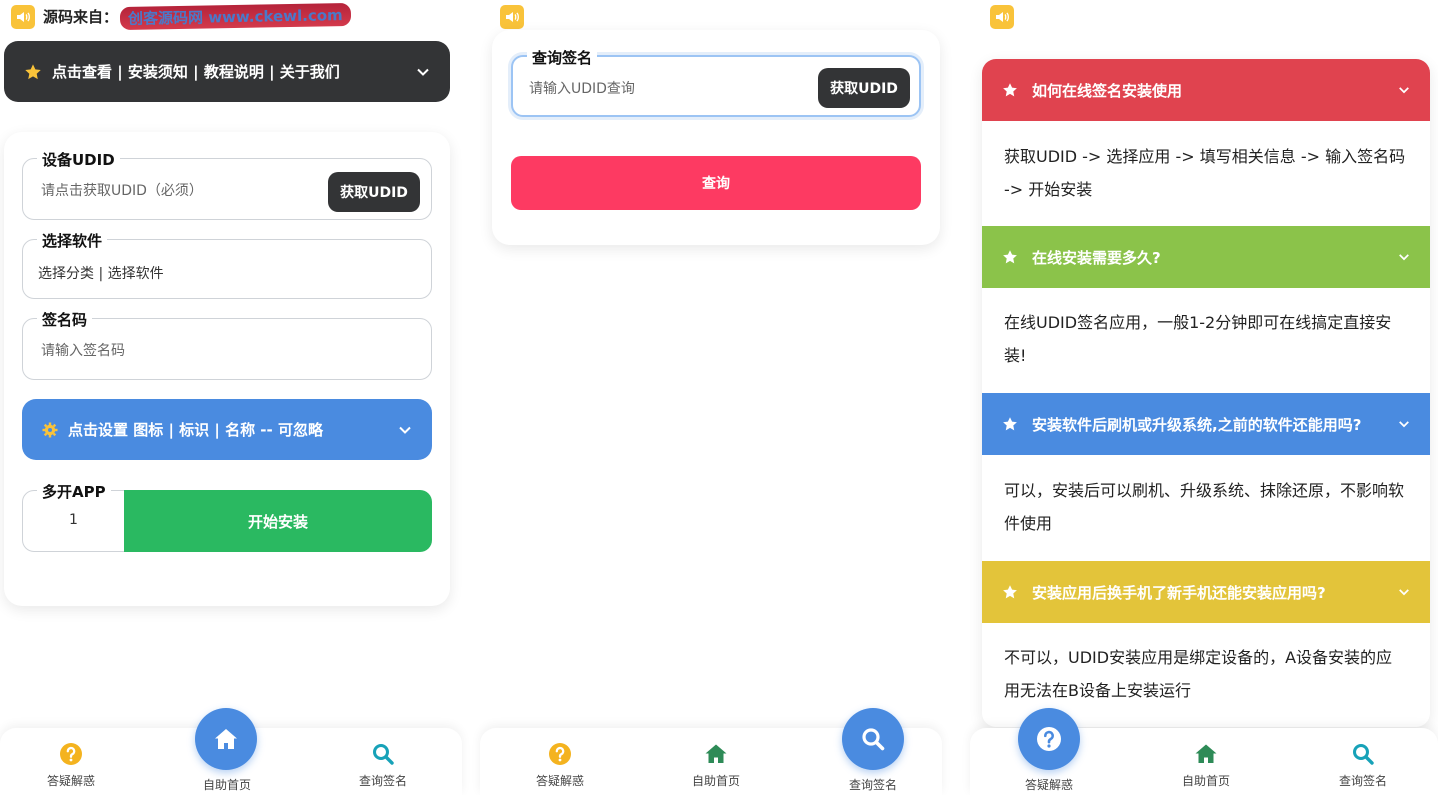 This screenshot has height=795, width=1438. What do you see at coordinates (1197, 424) in the screenshot?
I see `faq-question-text: 安装软件后刷机或升级系统,之前的软件还能用吗?` at bounding box center [1197, 424].